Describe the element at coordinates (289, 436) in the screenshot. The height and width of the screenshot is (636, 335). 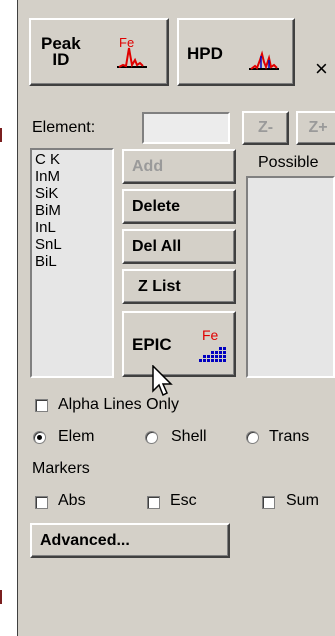
I see `trans-radio-label: Trans` at that location.